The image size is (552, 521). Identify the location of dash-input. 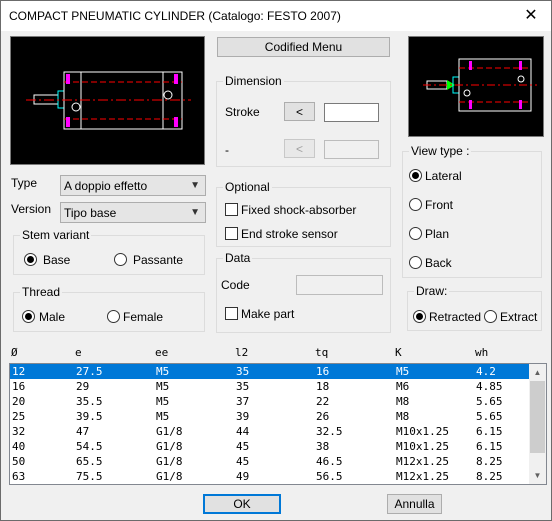
(351, 149).